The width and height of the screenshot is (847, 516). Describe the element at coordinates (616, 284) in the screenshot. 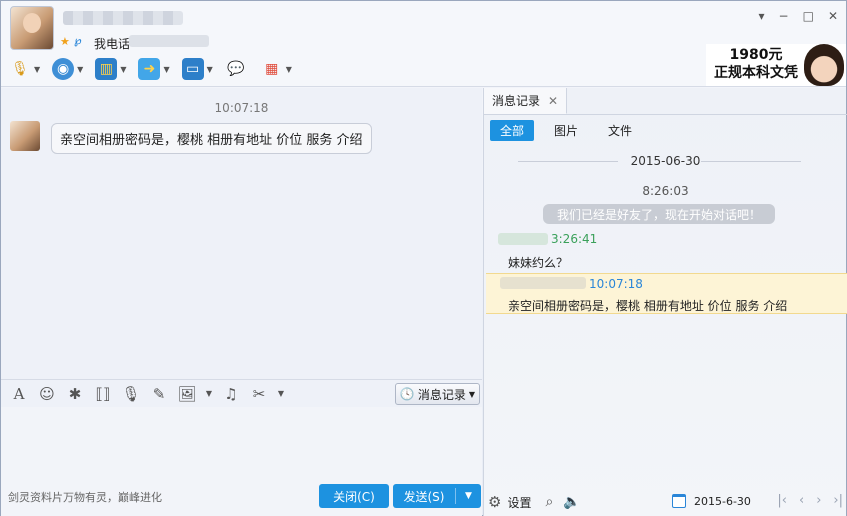

I see `self-timestamp: 10:07:18` at that location.